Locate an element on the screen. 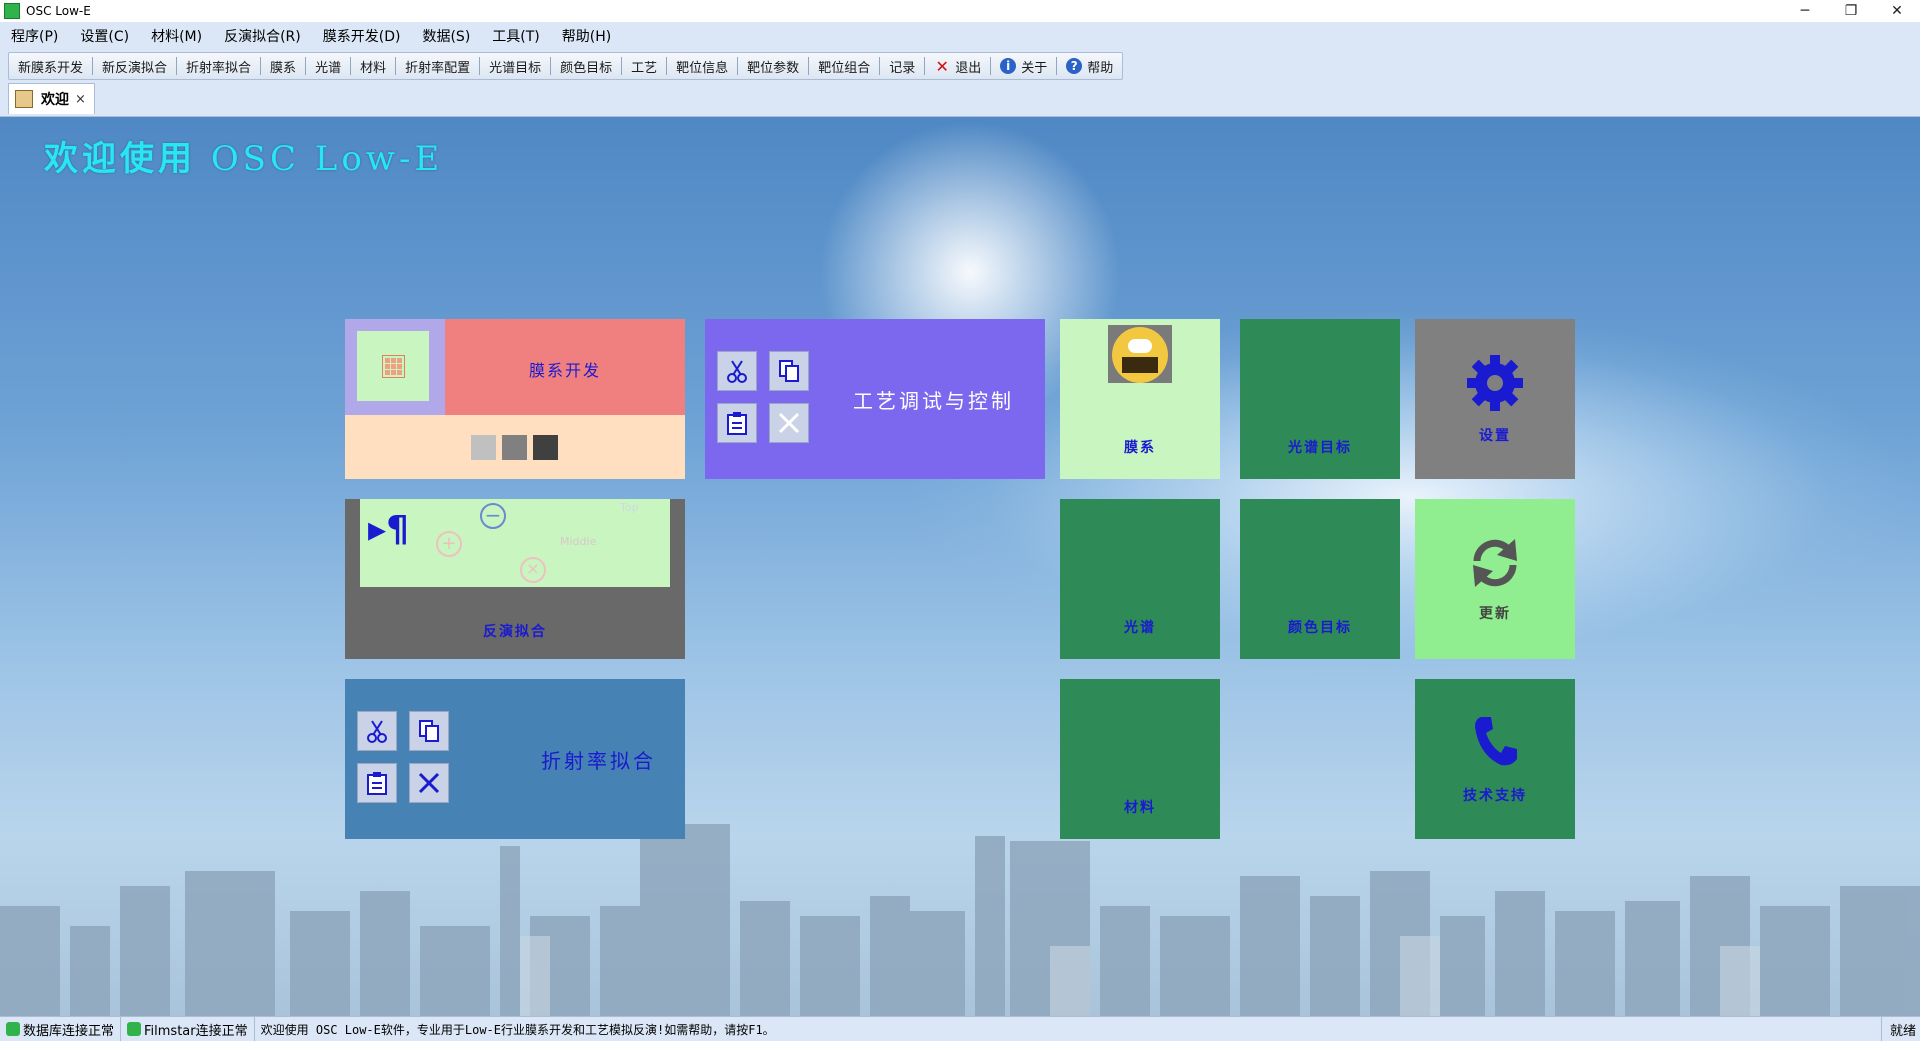  tile-update-label: 更新 is located at coordinates (1495, 614).